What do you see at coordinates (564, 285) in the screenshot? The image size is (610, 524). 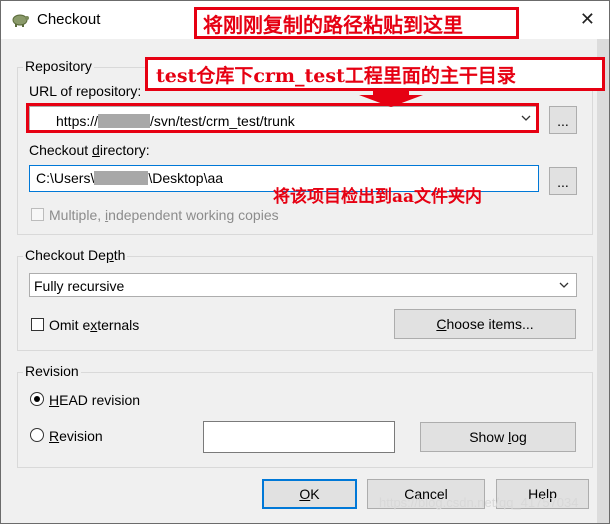 I see `chevron-down-icon` at bounding box center [564, 285].